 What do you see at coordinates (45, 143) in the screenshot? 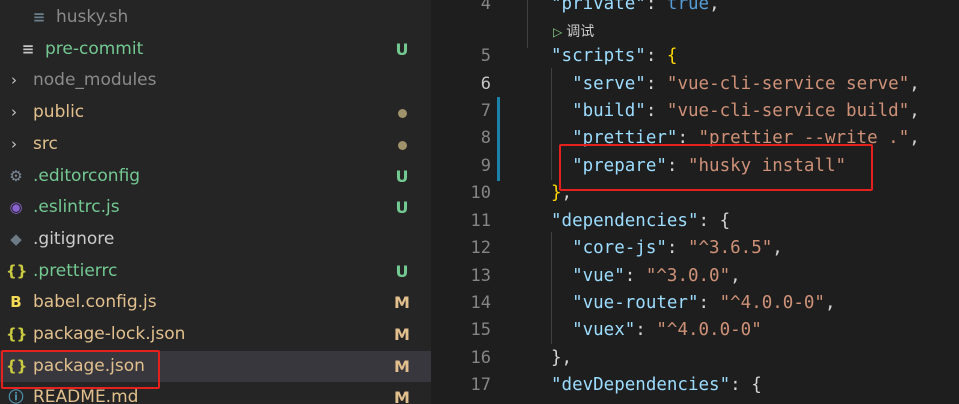
I see `explorer-item-label: src` at bounding box center [45, 143].